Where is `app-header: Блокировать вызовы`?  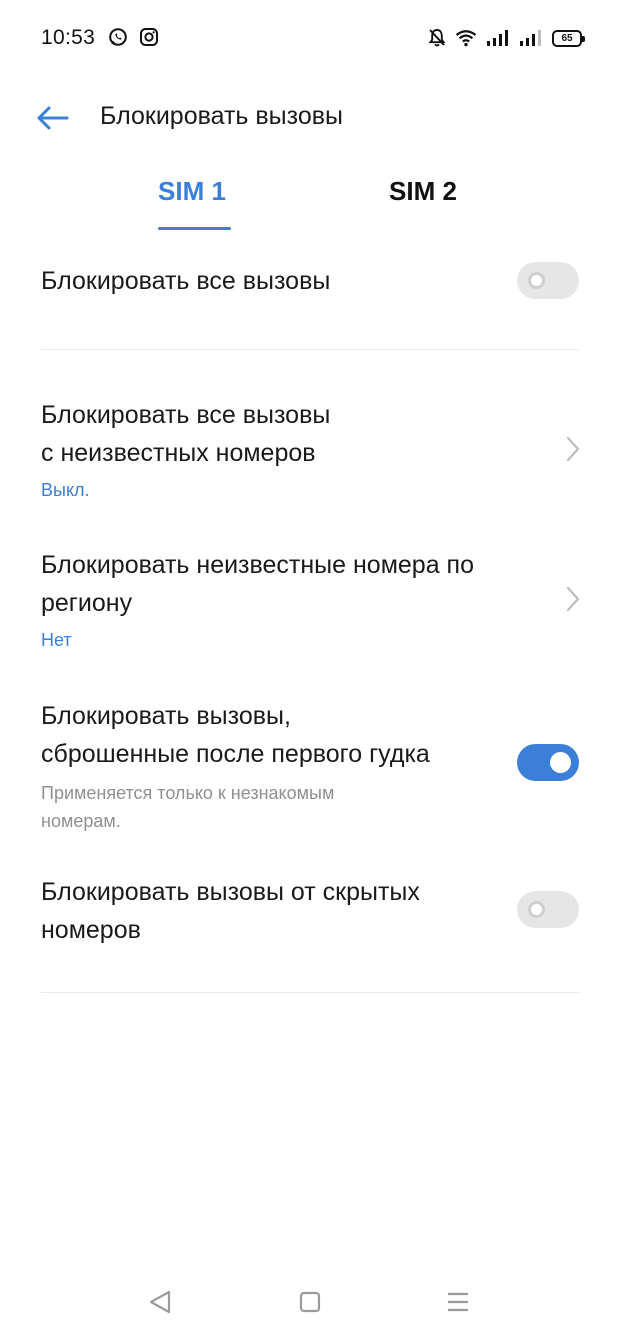 app-header: Блокировать вызовы is located at coordinates (310, 118).